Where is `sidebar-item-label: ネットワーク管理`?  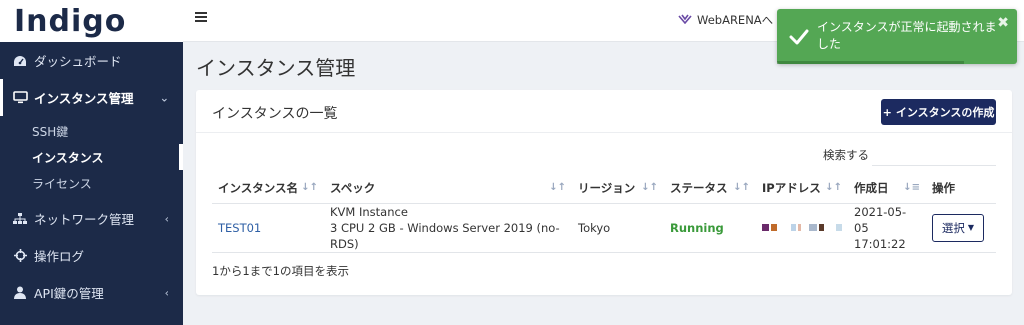 sidebar-item-label: ネットワーク管理 is located at coordinates (84, 219).